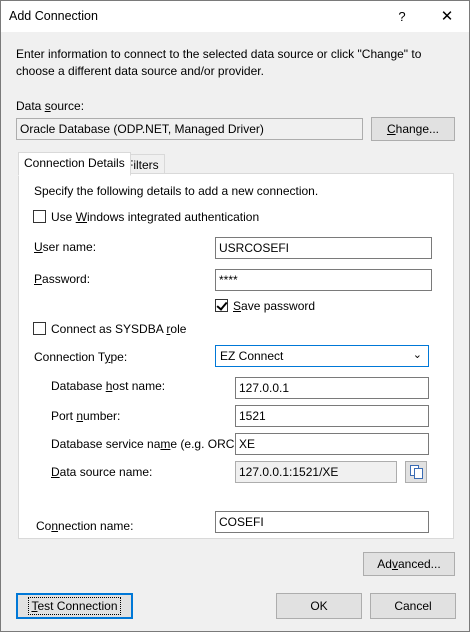 The height and width of the screenshot is (632, 470). I want to click on close-icon: ✕, so click(447, 16).